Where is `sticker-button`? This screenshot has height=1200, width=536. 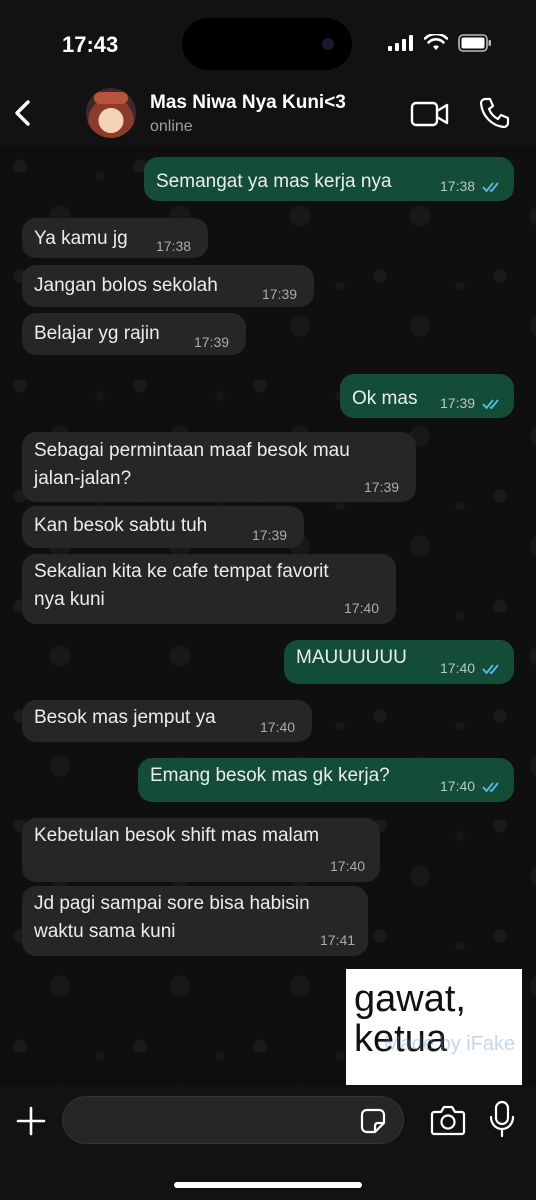 sticker-button is located at coordinates (373, 1121).